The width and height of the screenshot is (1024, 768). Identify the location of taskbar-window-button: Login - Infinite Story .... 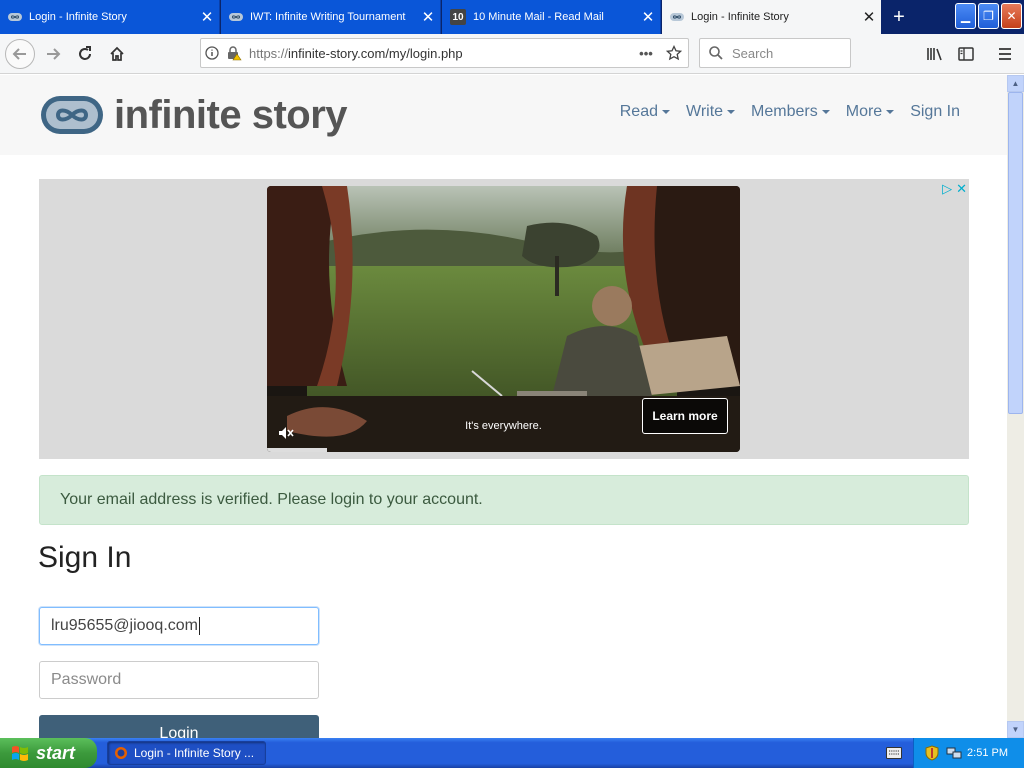
(186, 753).